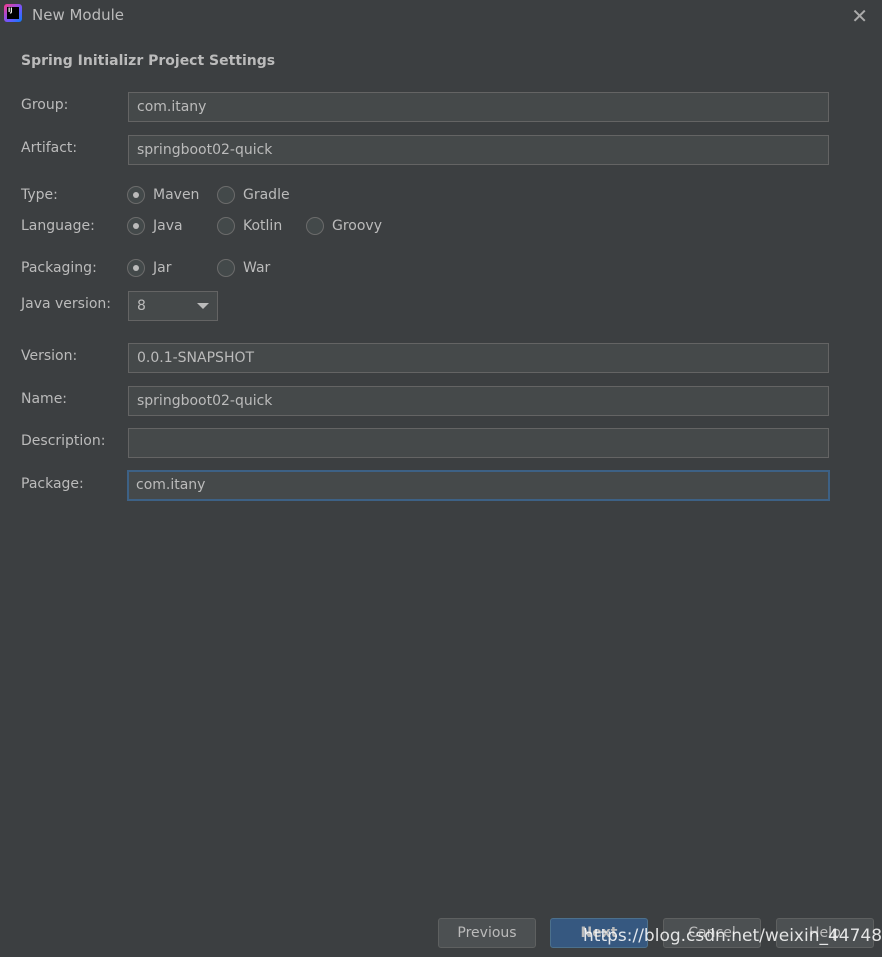 The height and width of the screenshot is (957, 882). I want to click on type-radio-maven: Maven, so click(163, 195).